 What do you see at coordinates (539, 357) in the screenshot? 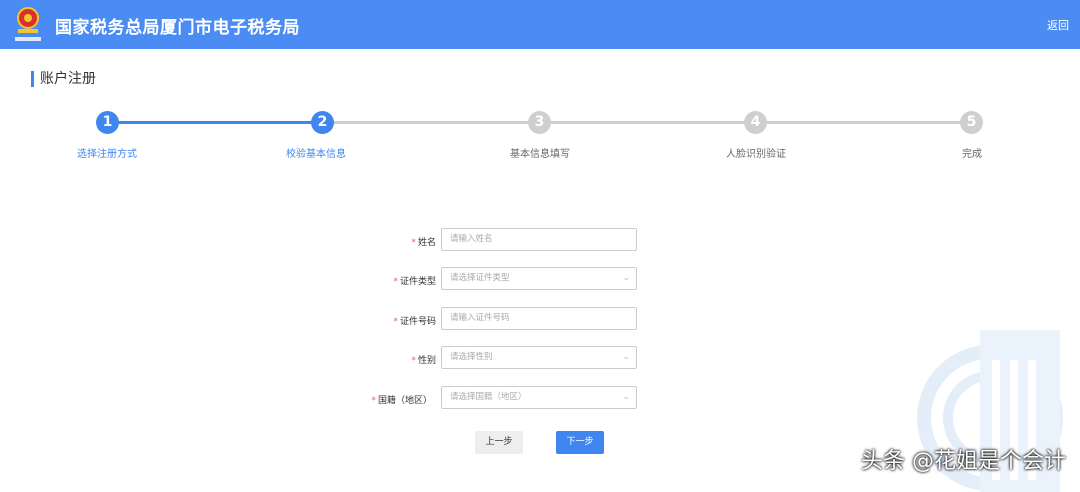
I see `gender-select: 请选择性别 ⌄` at bounding box center [539, 357].